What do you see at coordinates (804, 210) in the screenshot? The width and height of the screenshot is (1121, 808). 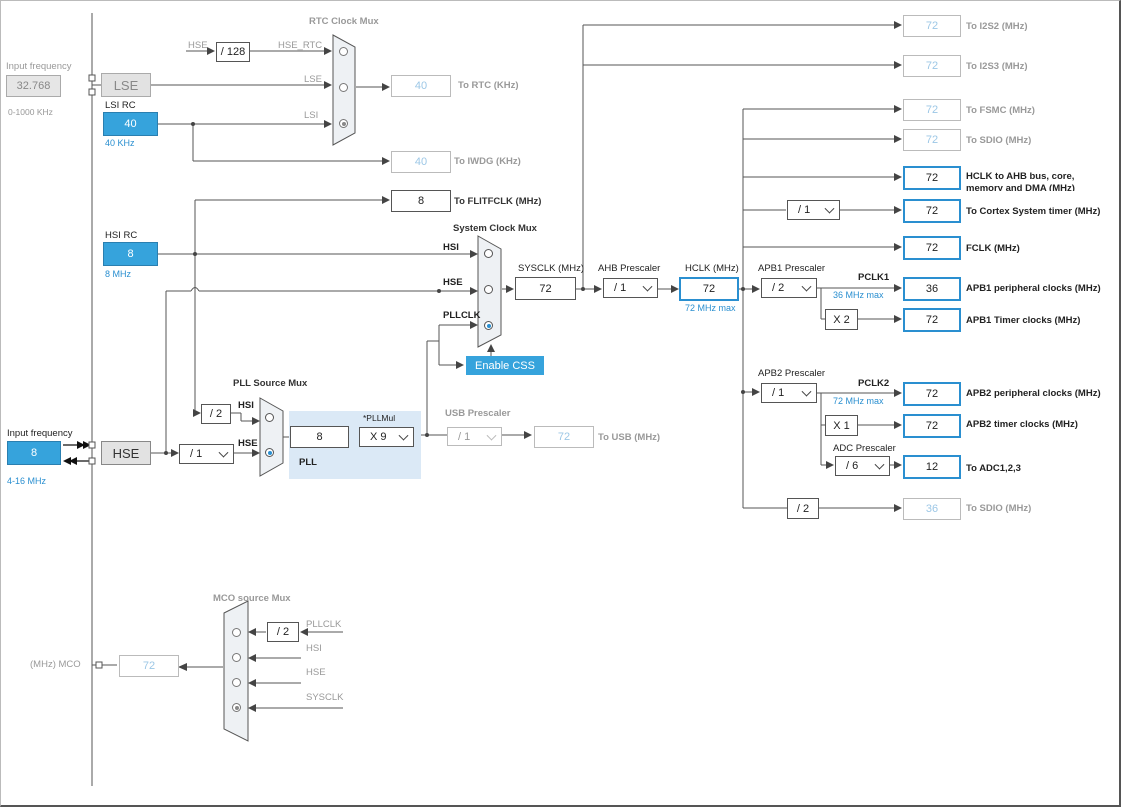 I see `cortex-divider-value: / 1` at bounding box center [804, 210].